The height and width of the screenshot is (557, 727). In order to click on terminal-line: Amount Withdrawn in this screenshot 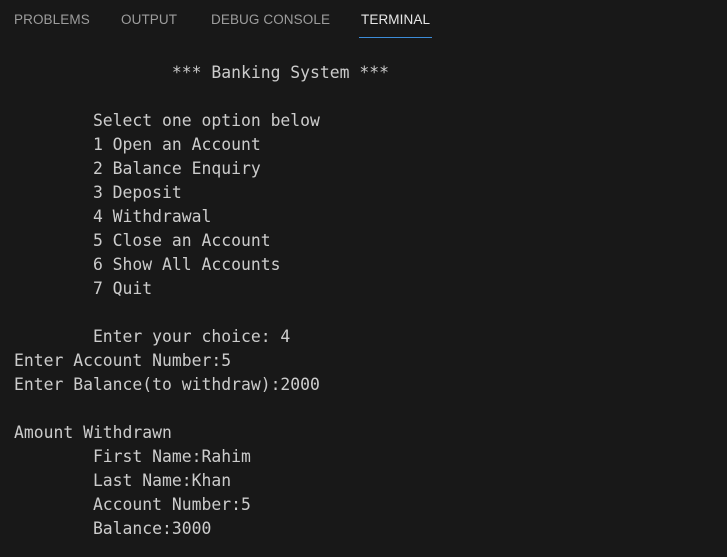, I will do `click(93, 432)`.